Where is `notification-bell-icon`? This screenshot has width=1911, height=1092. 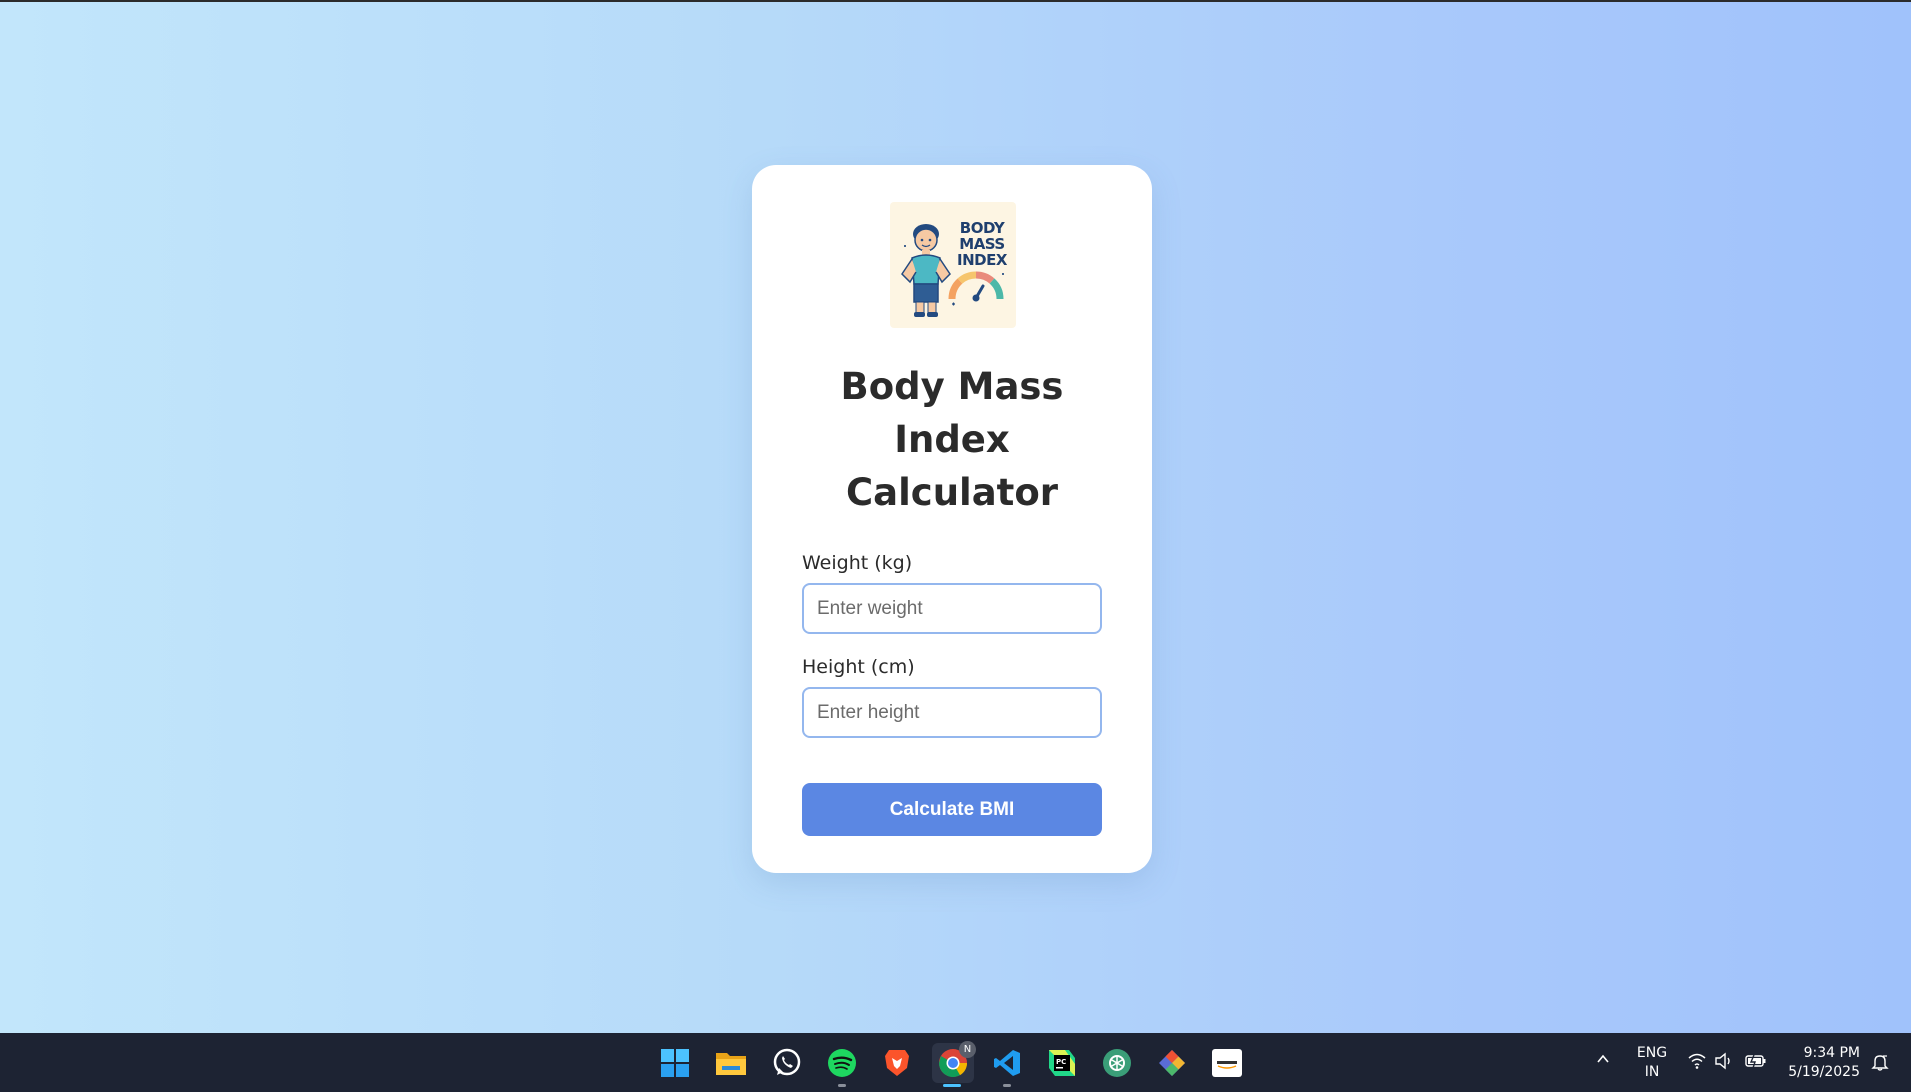
notification-bell-icon is located at coordinates (1880, 1062).